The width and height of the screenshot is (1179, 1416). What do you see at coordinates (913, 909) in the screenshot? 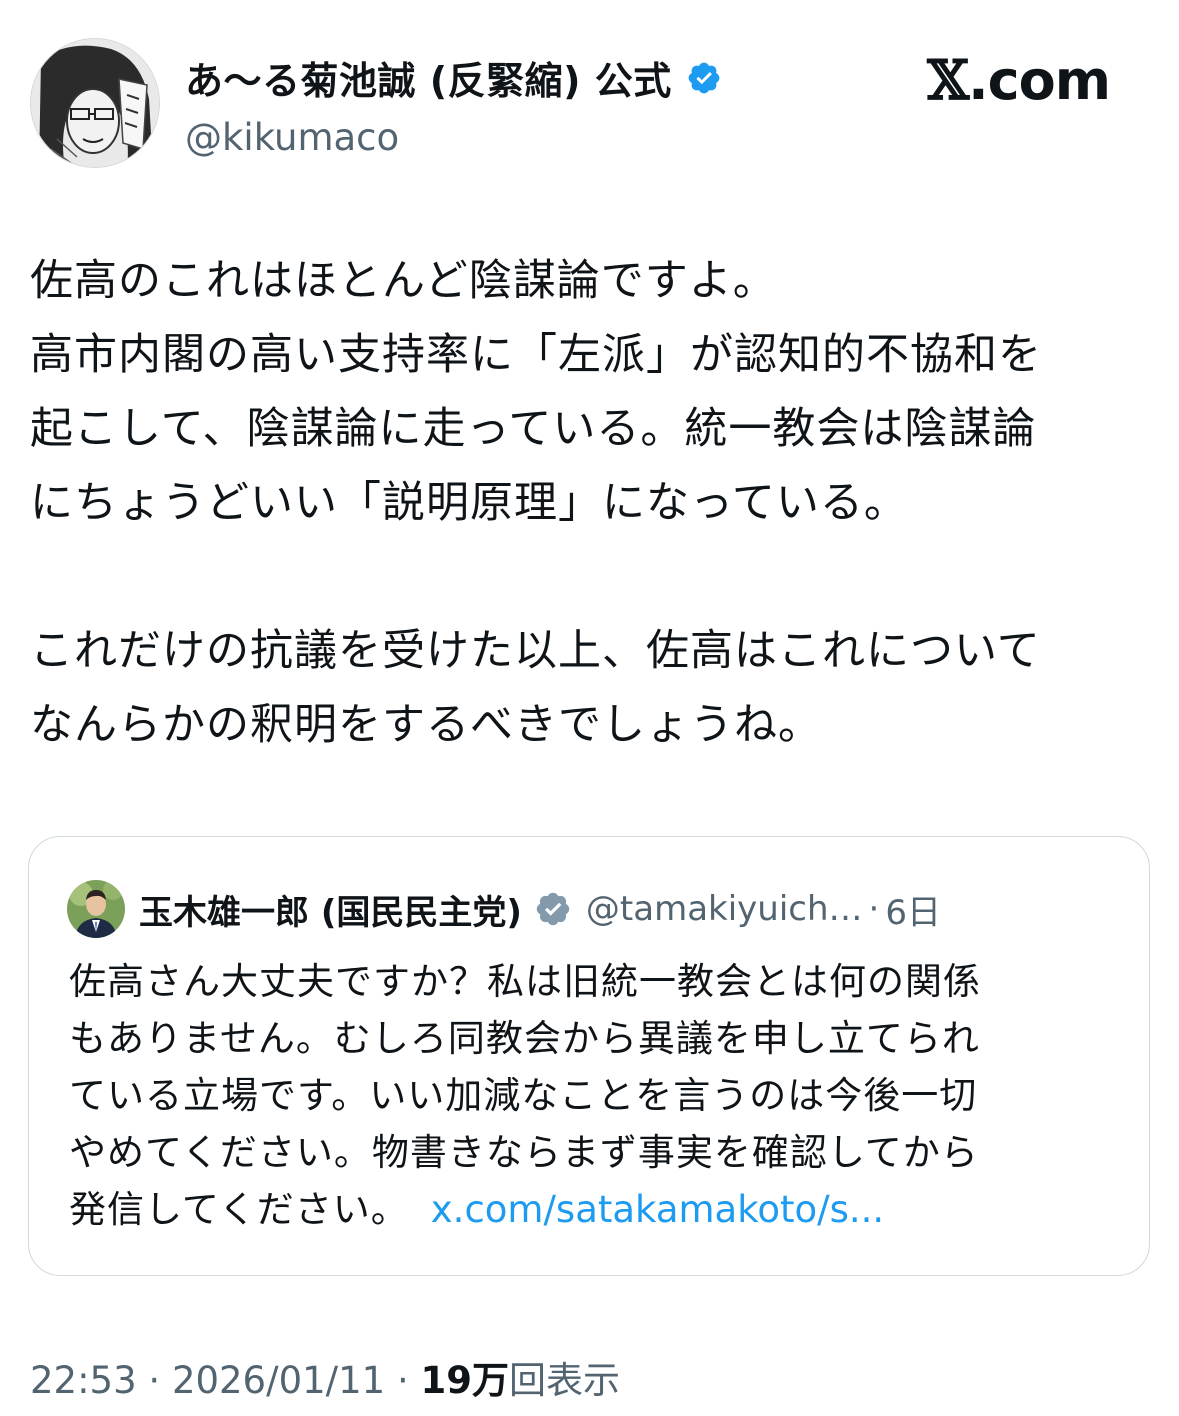
I see `quoted-timestamp: 6日` at bounding box center [913, 909].